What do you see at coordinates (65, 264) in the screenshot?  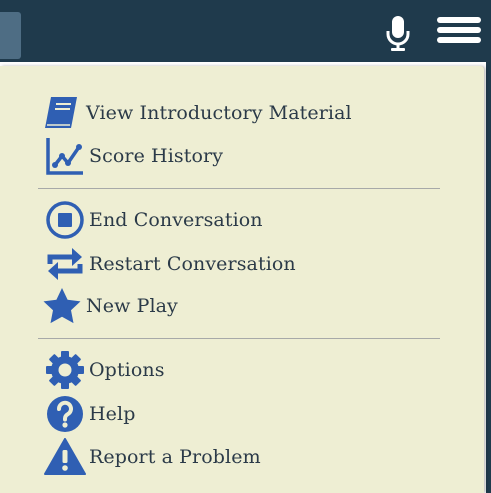 I see `repeat-icon` at bounding box center [65, 264].